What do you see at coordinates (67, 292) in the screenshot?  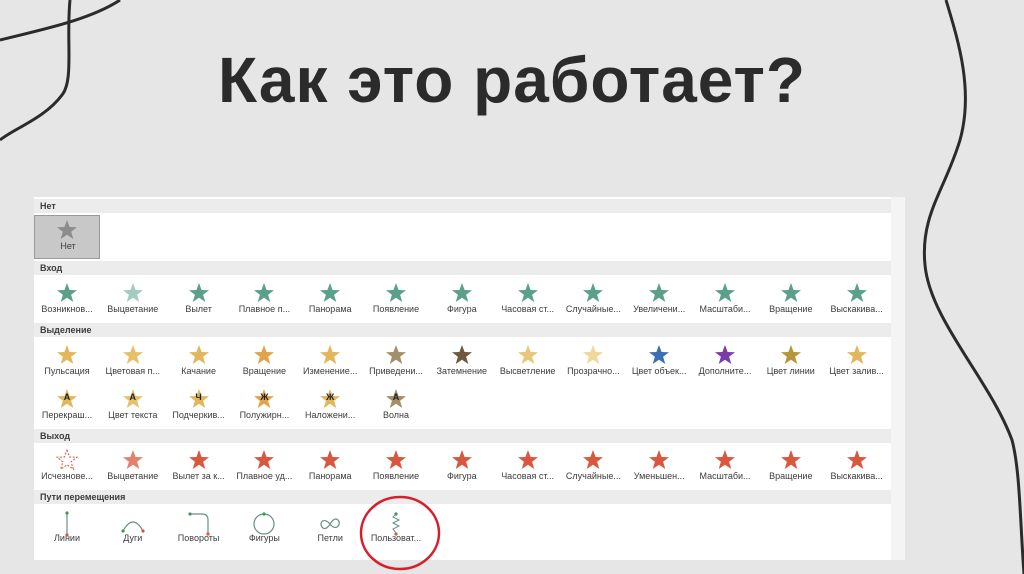 I see `star-burst-icon` at bounding box center [67, 292].